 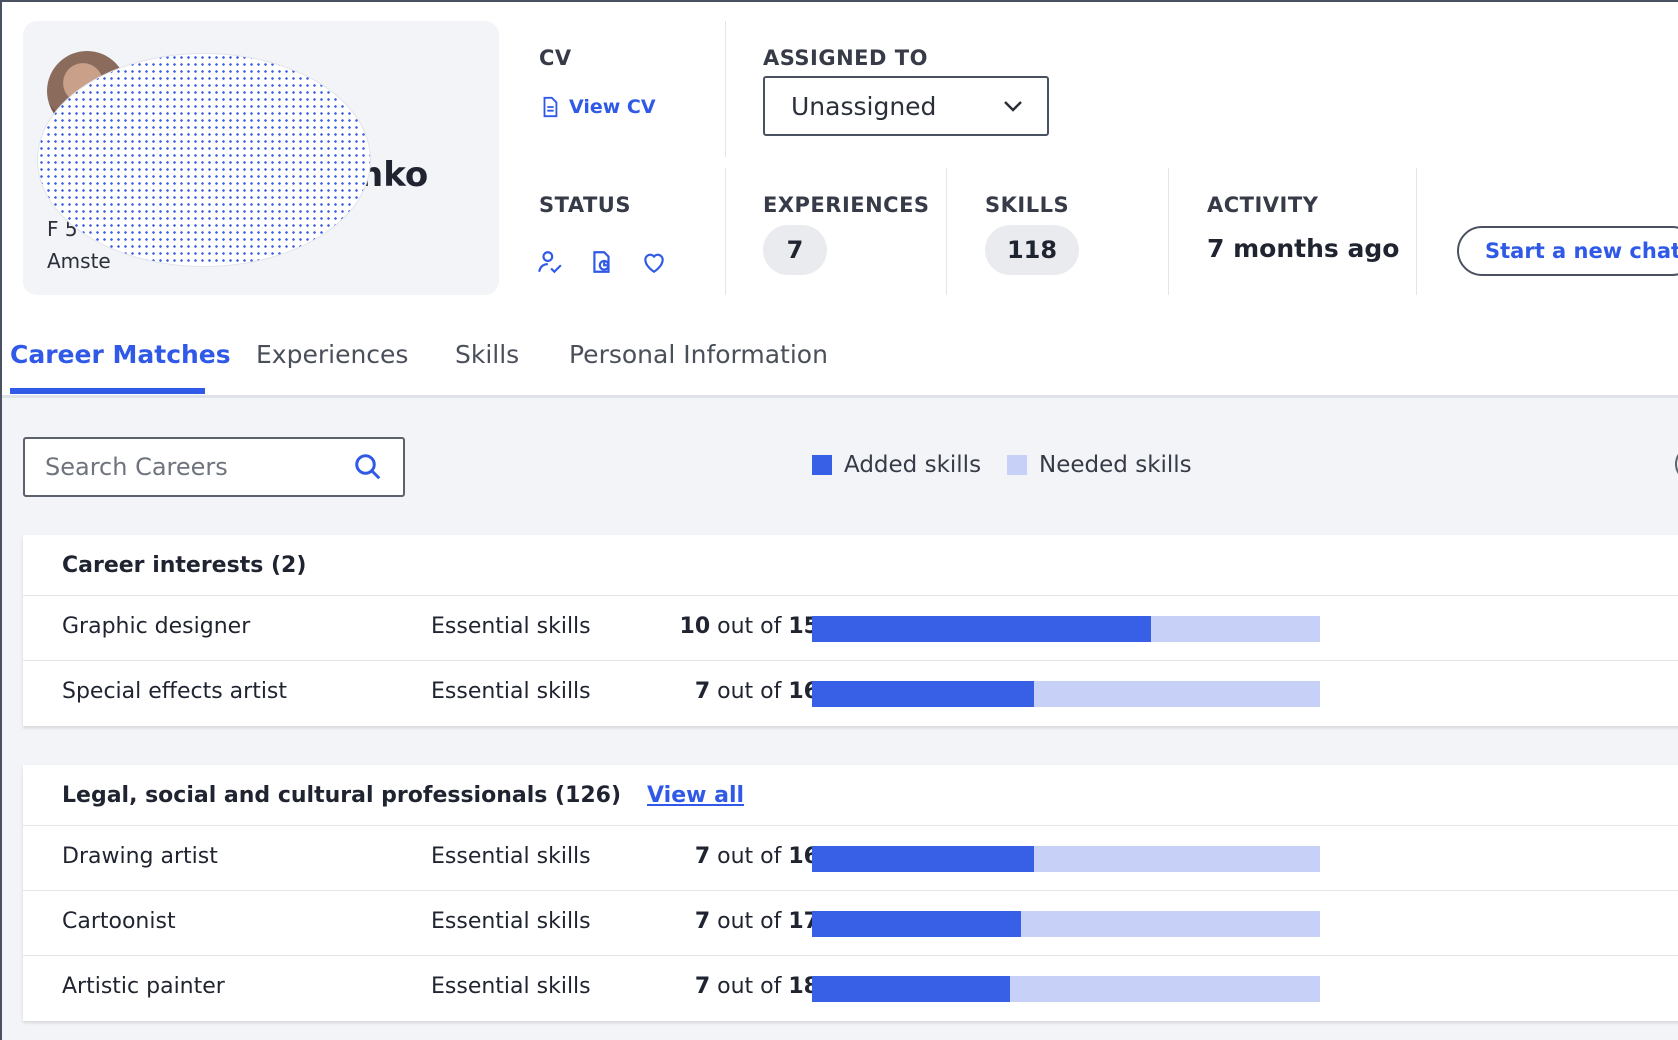 What do you see at coordinates (332, 354) in the screenshot?
I see `tab-experiences: Experiences` at bounding box center [332, 354].